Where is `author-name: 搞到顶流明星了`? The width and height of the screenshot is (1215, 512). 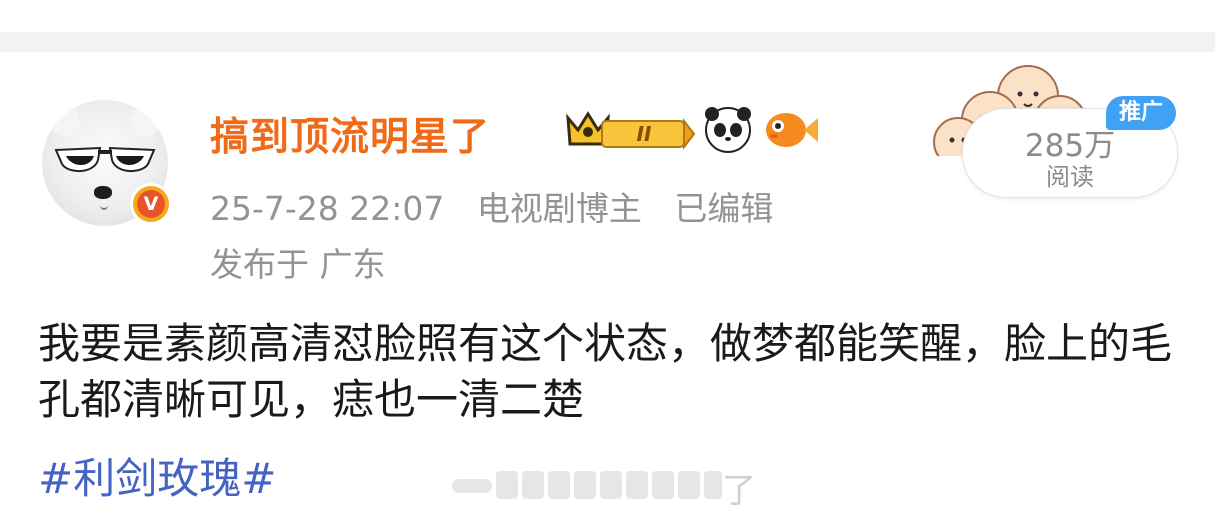
author-name: 搞到顶流明星了 is located at coordinates (350, 134).